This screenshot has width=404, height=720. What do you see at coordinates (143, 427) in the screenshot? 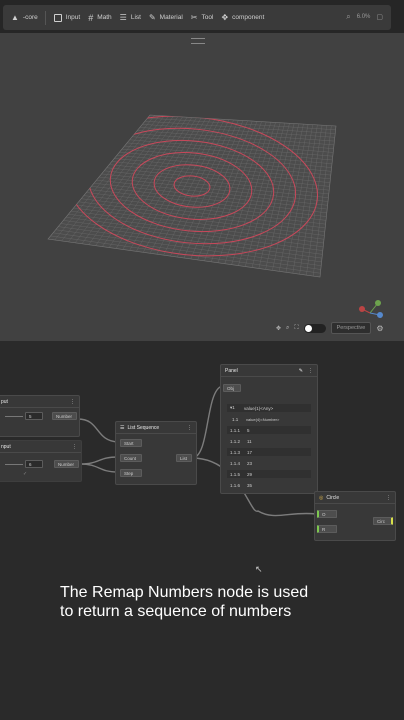
I see `node-title: List Sequence` at bounding box center [143, 427].